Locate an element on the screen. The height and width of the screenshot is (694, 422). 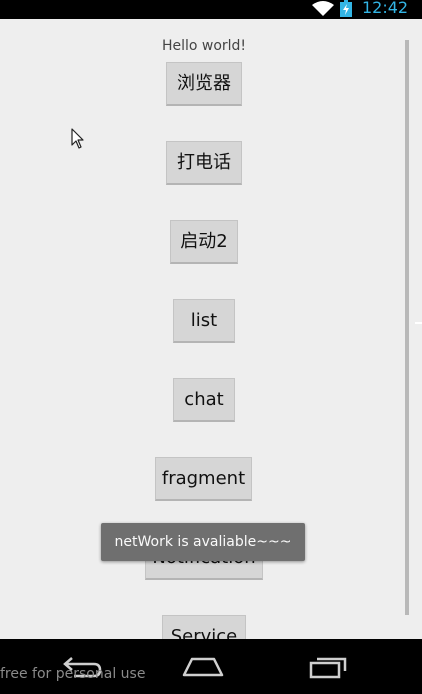
service-button-label: Service is located at coordinates (204, 632).